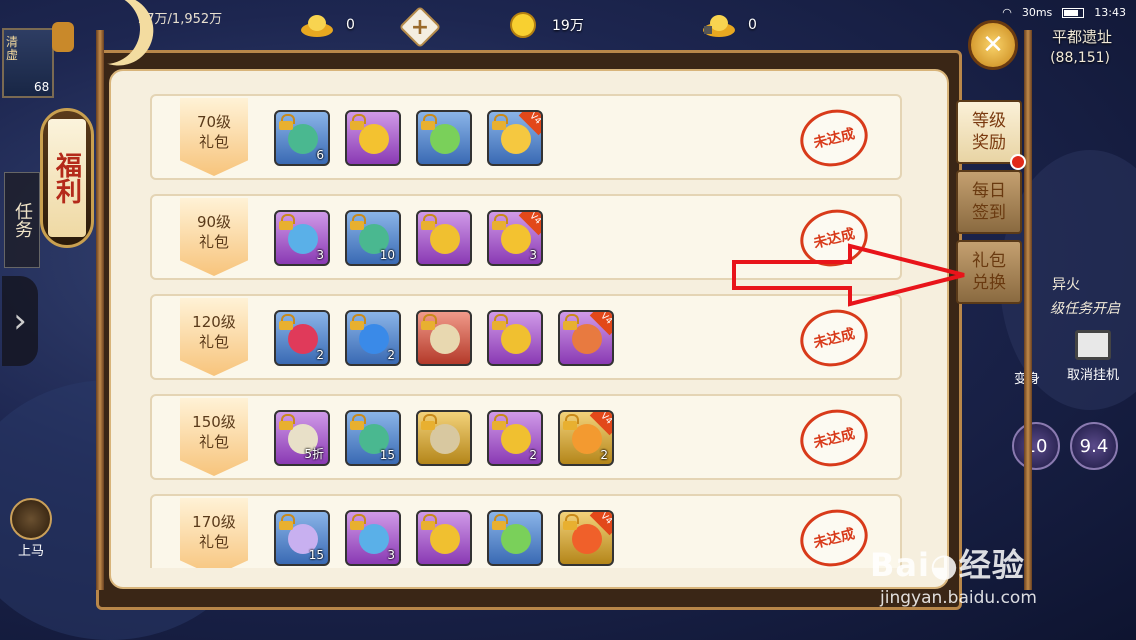  I want to click on notification-dot, so click(1018, 162).